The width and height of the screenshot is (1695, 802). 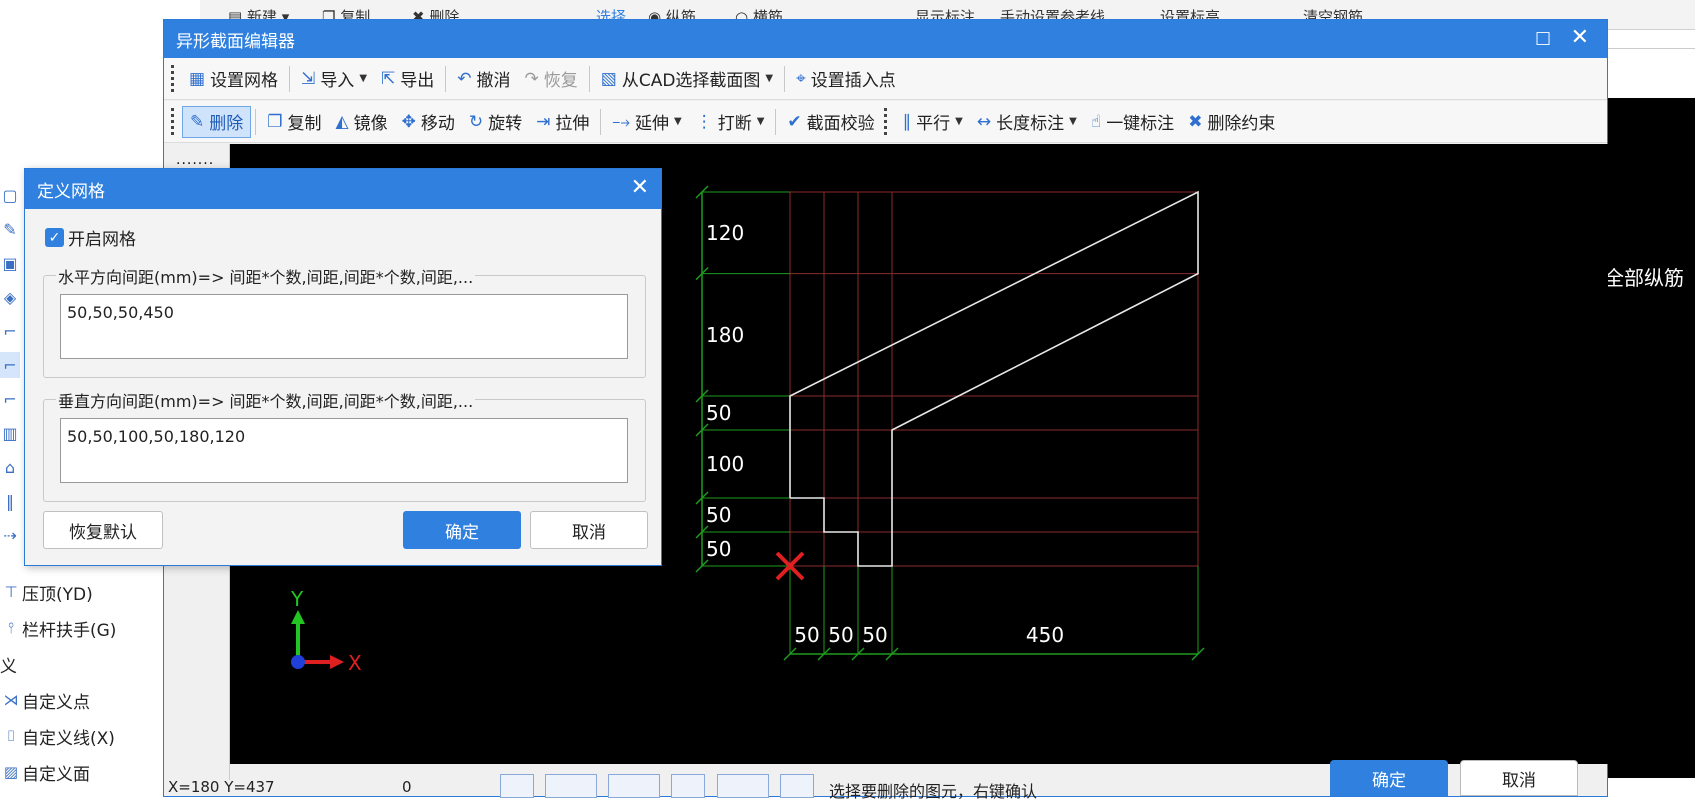 I want to click on toolbar-label: 旋转, so click(x=505, y=124).